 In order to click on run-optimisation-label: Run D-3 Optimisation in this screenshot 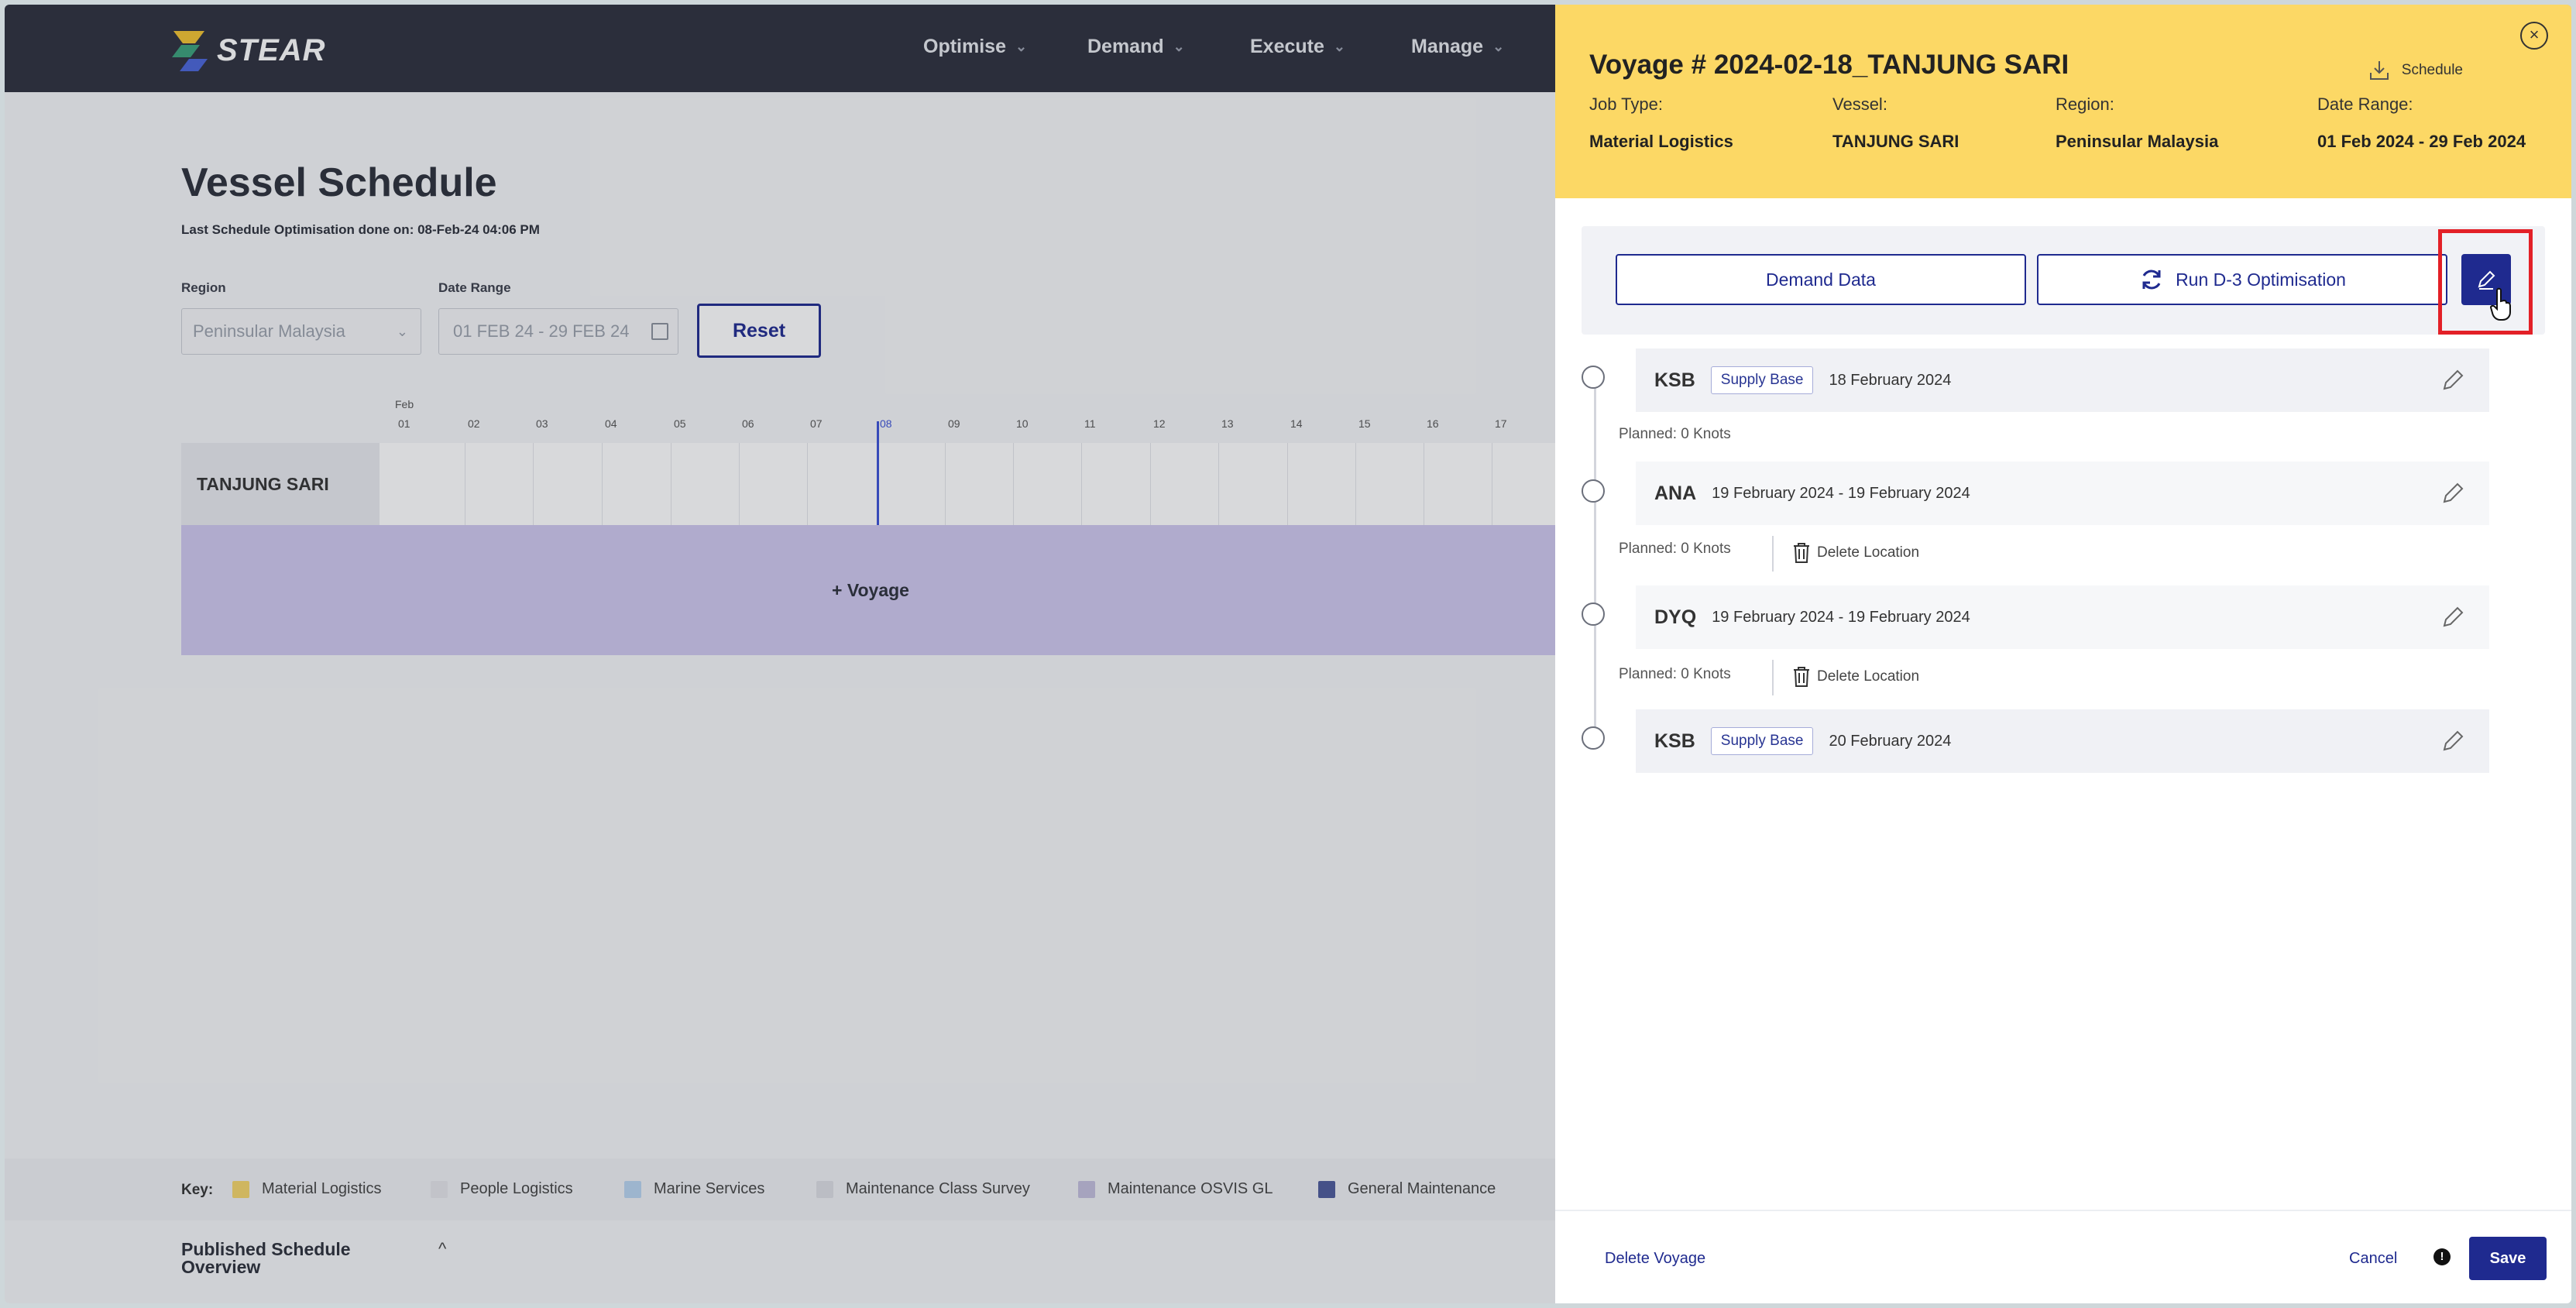, I will do `click(2261, 279)`.